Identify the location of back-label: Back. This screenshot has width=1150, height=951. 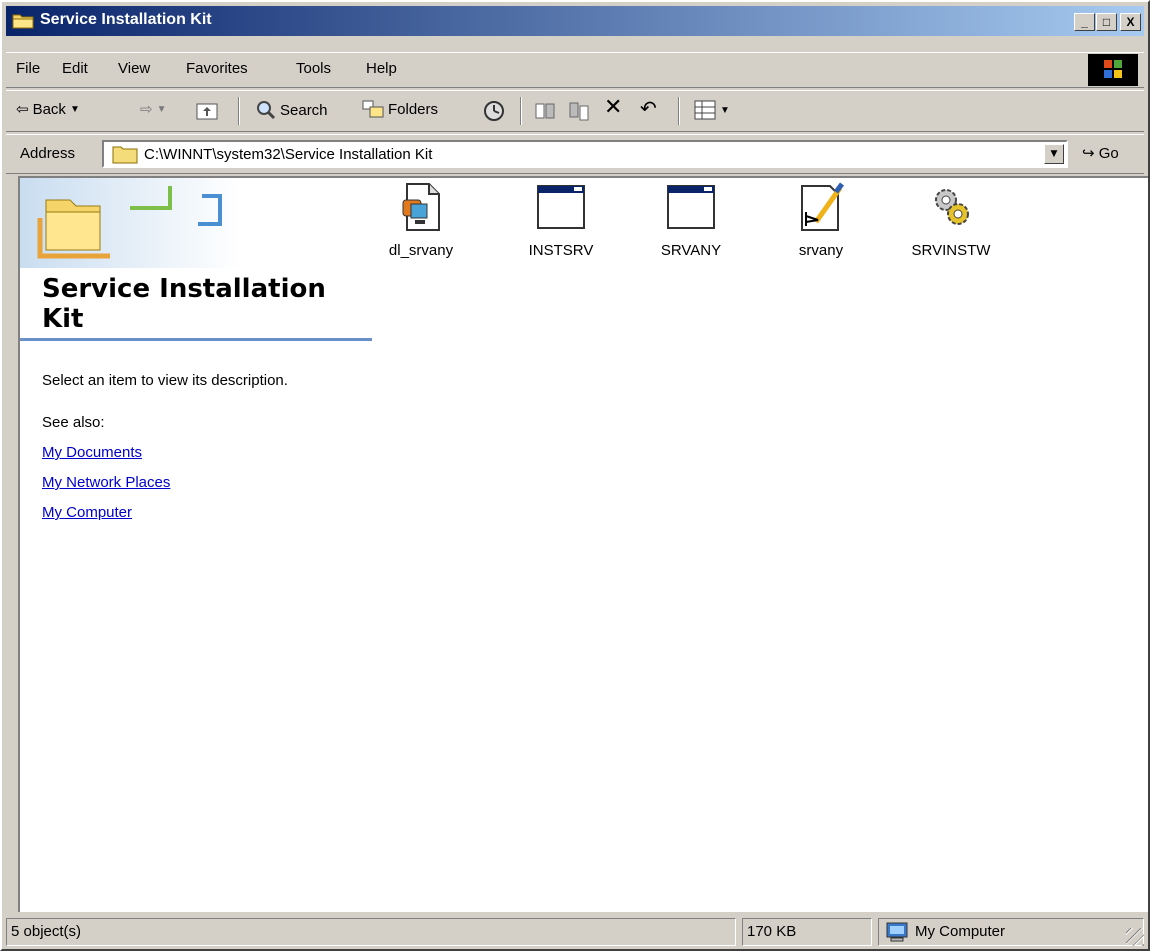
(49, 109).